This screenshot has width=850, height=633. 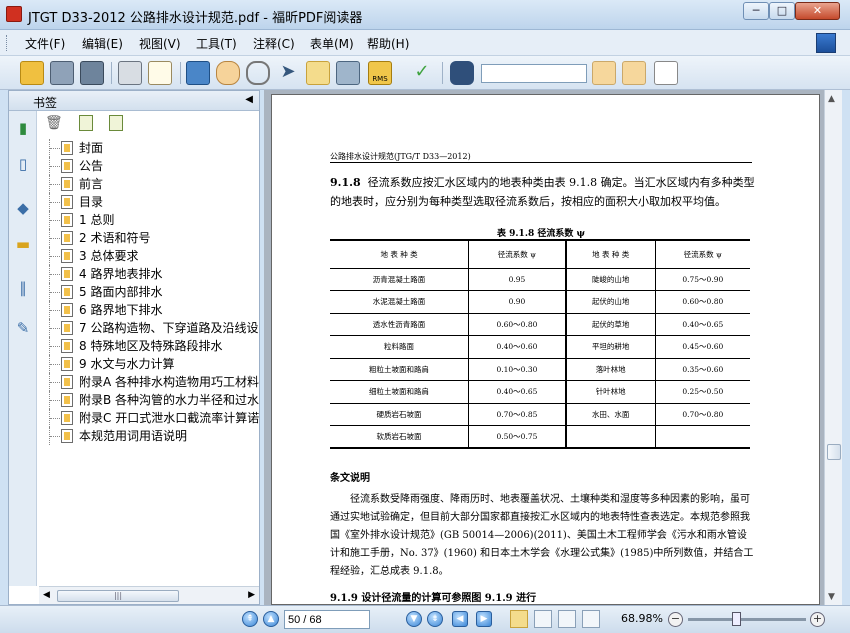 I want to click on close-button: ✕, so click(x=817, y=11).